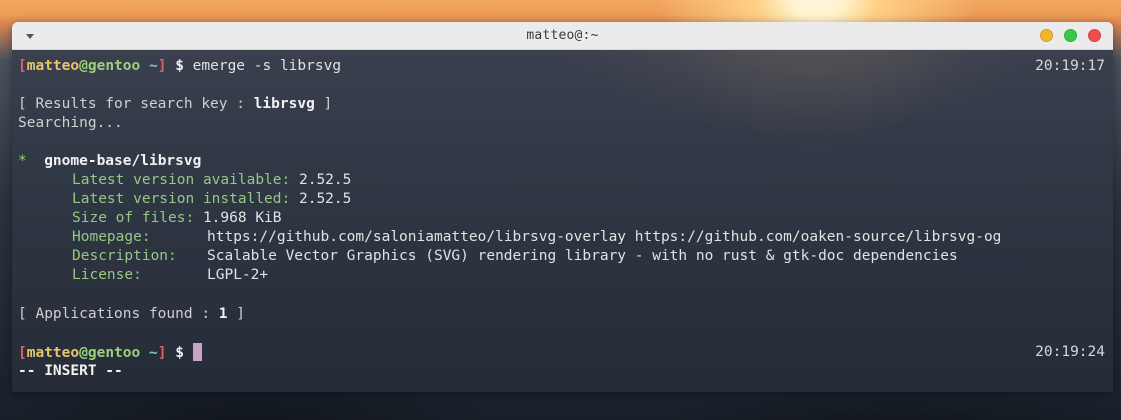  I want to click on window-title: matteo@:~, so click(562, 35).